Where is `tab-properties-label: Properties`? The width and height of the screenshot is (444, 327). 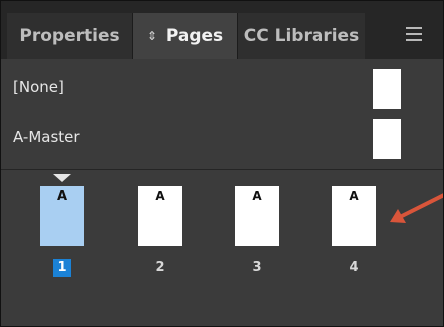 tab-properties-label: Properties is located at coordinates (69, 36).